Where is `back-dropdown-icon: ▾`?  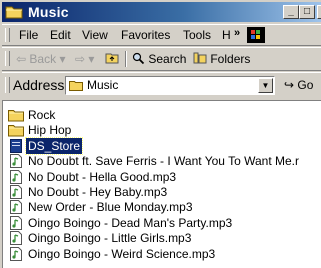 back-dropdown-icon: ▾ is located at coordinates (62, 59).